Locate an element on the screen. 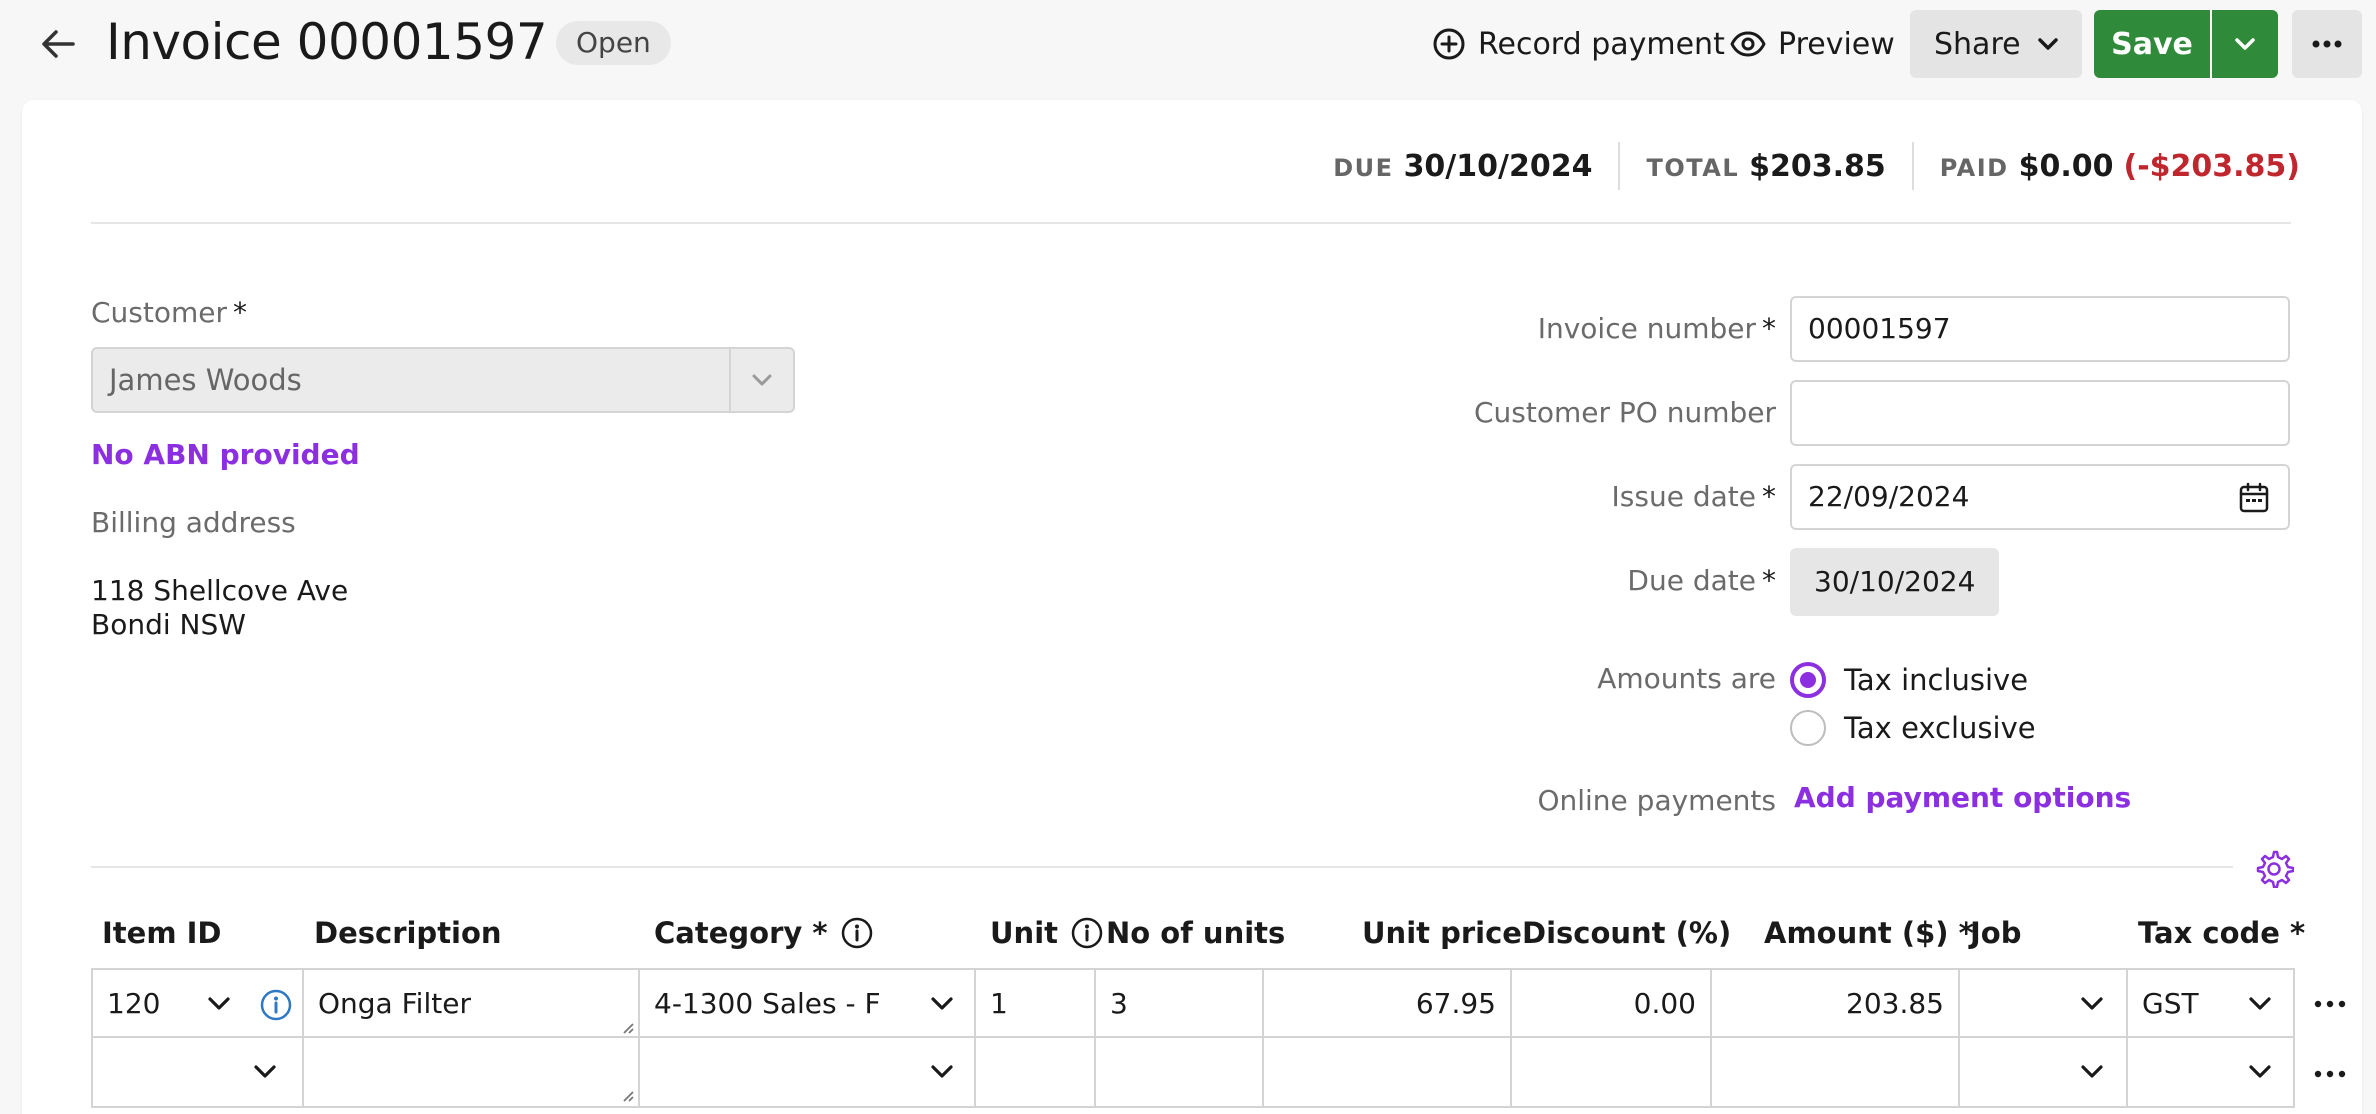  unit-cell is located at coordinates (1036, 1072).